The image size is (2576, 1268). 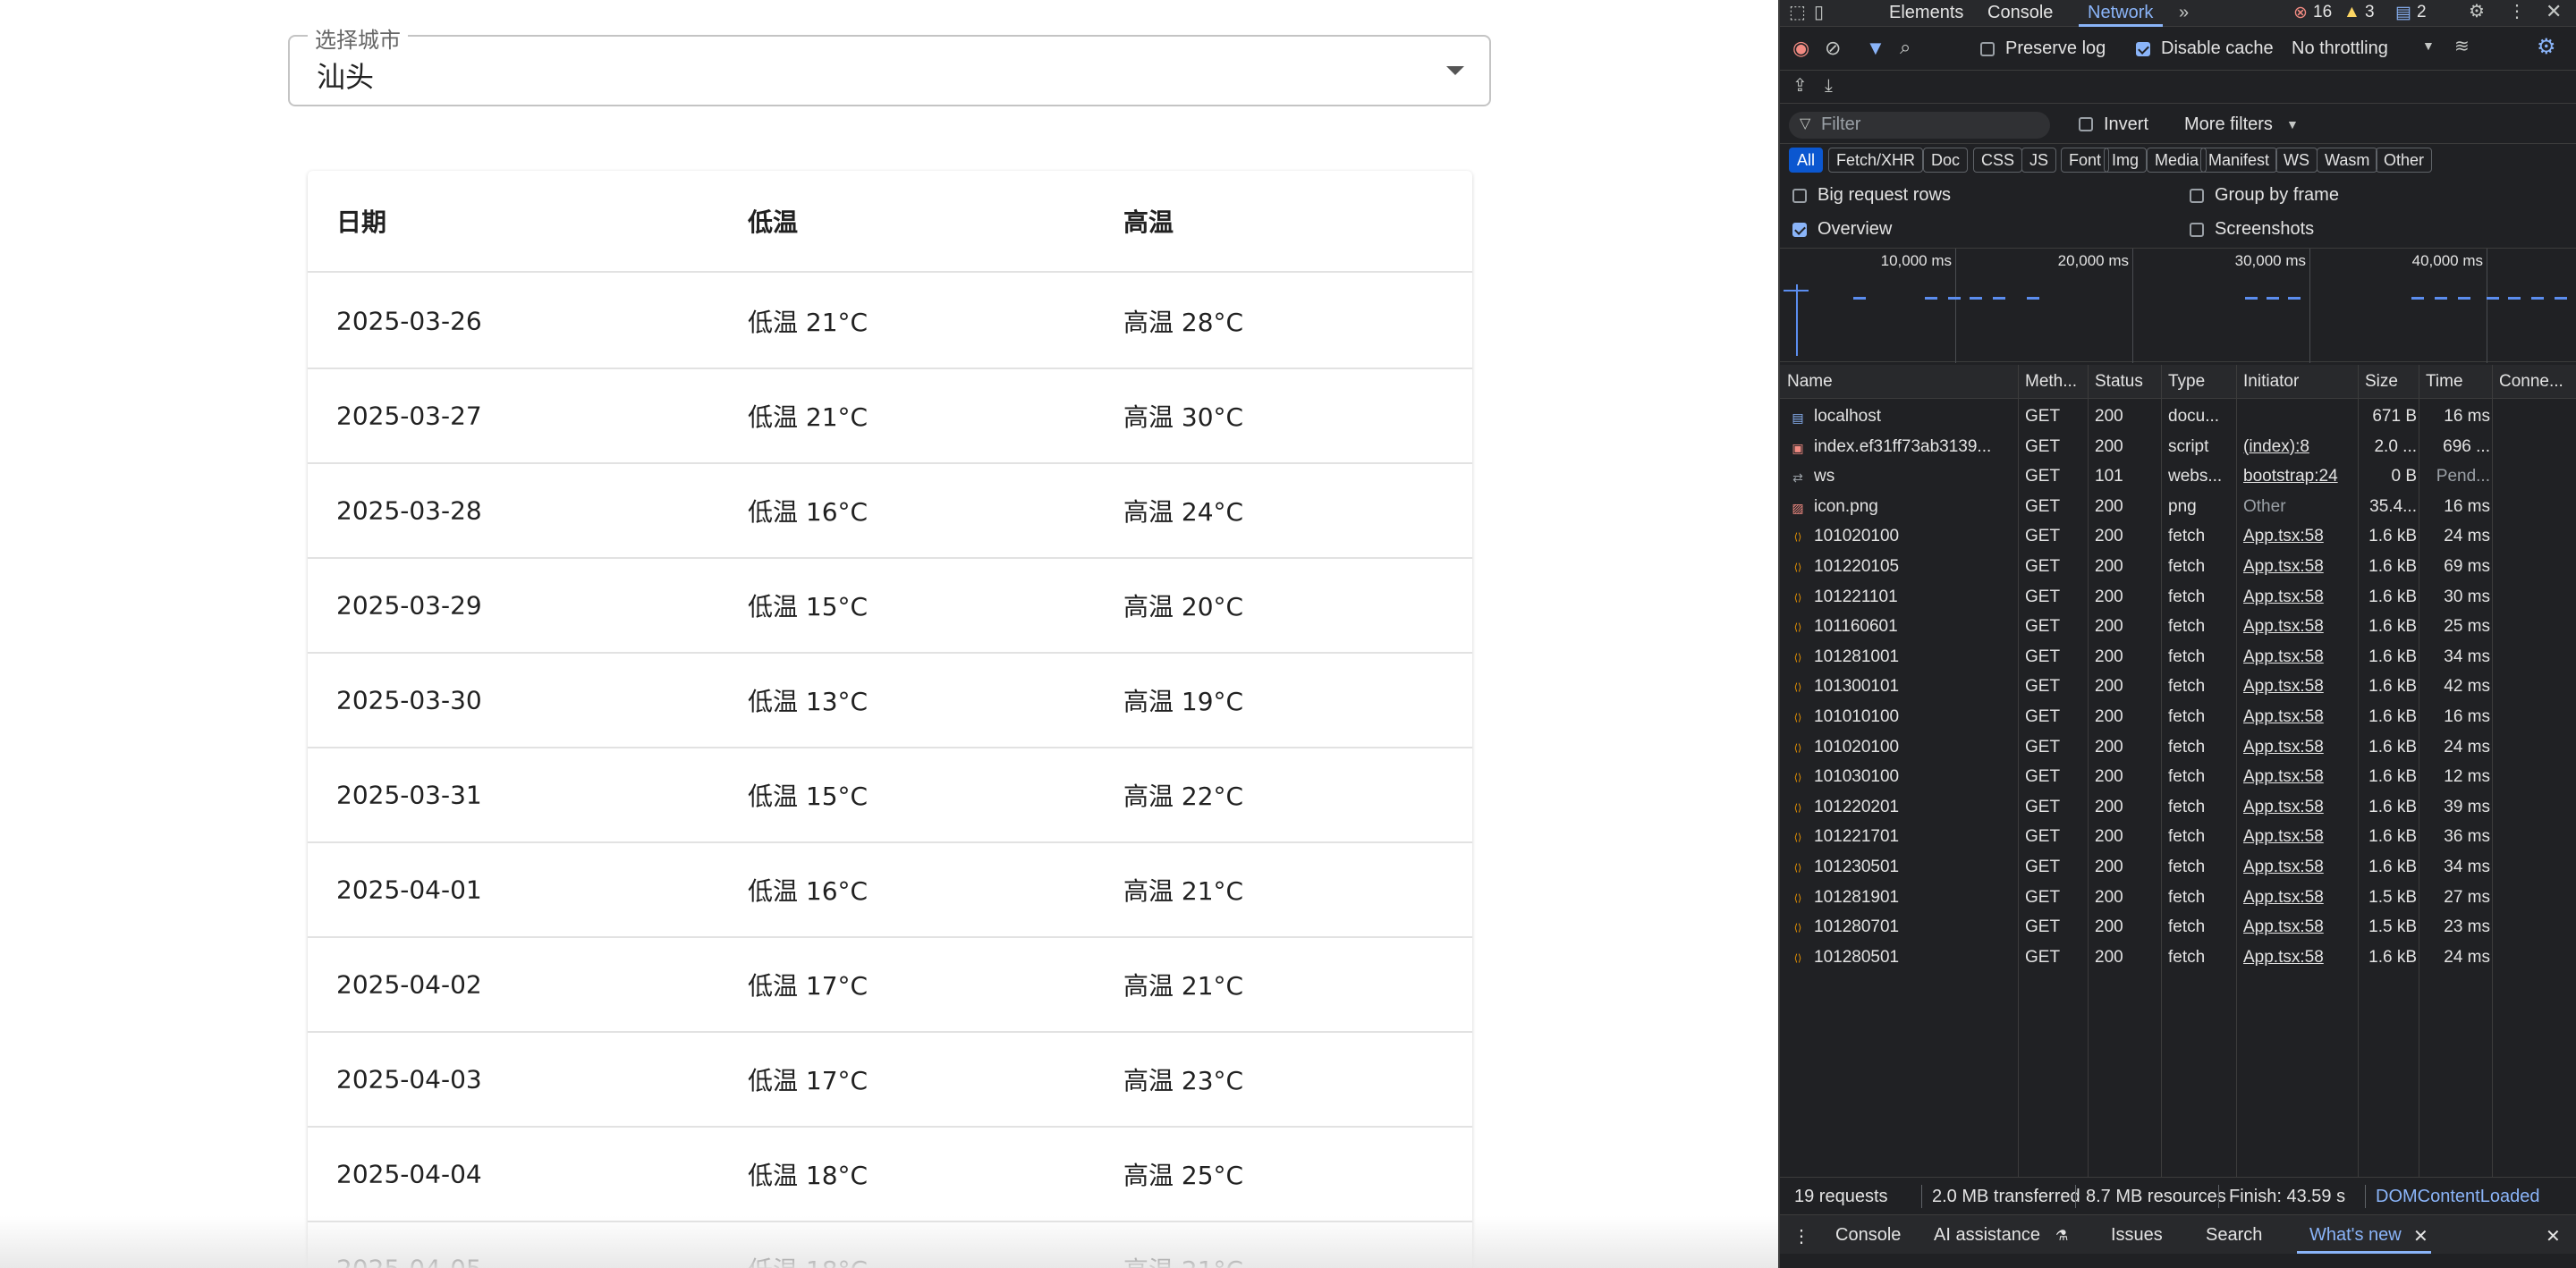 I want to click on column-type: Type, so click(x=2186, y=382).